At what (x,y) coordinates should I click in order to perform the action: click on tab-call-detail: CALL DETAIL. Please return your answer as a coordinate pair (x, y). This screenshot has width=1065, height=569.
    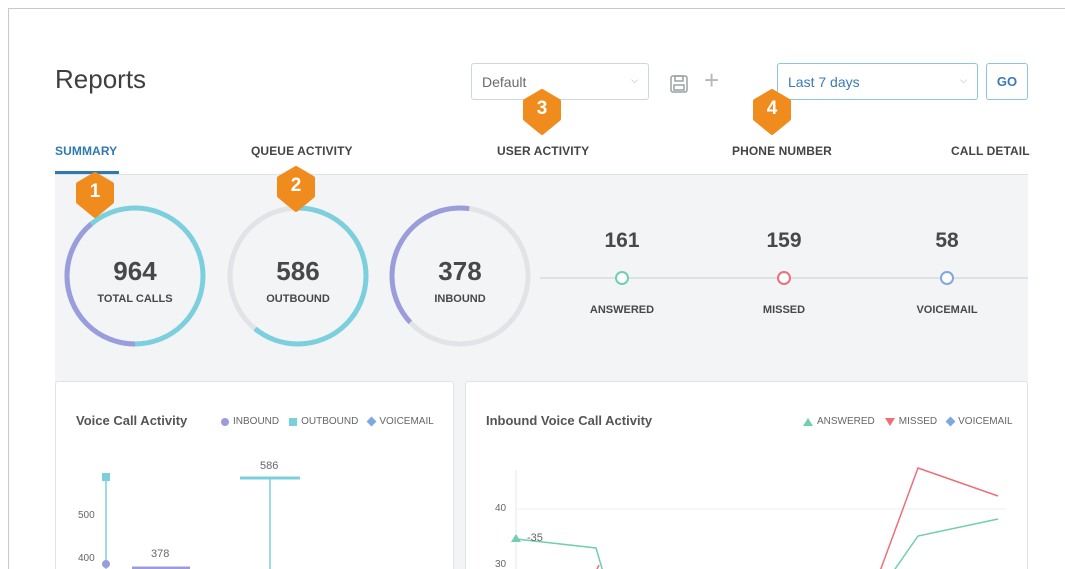
    Looking at the image, I should click on (990, 151).